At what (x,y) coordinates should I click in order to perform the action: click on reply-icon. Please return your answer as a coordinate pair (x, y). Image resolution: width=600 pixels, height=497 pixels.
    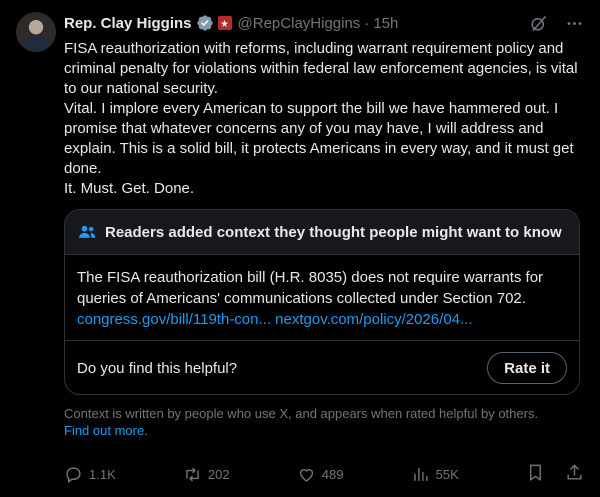
    Looking at the image, I should click on (73, 474).